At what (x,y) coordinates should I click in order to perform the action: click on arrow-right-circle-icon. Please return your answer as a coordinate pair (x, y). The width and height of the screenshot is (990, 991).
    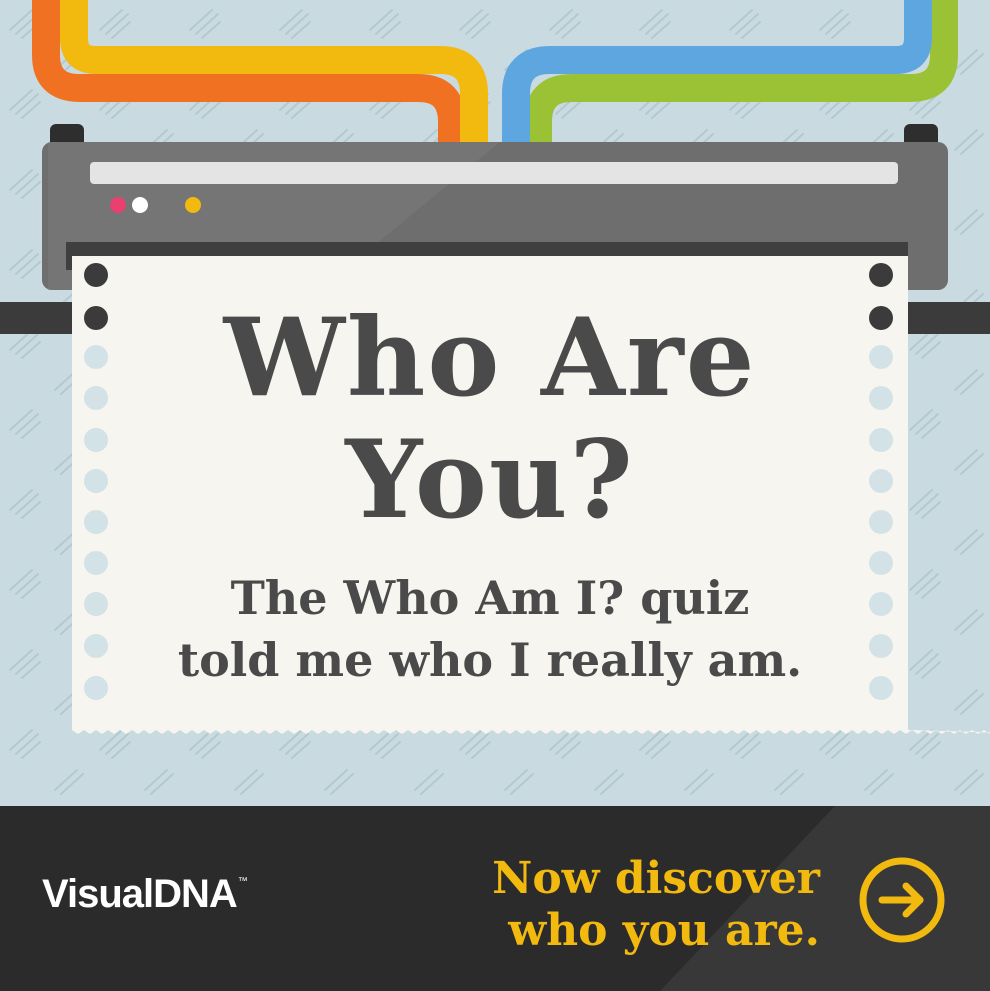
    Looking at the image, I should click on (902, 900).